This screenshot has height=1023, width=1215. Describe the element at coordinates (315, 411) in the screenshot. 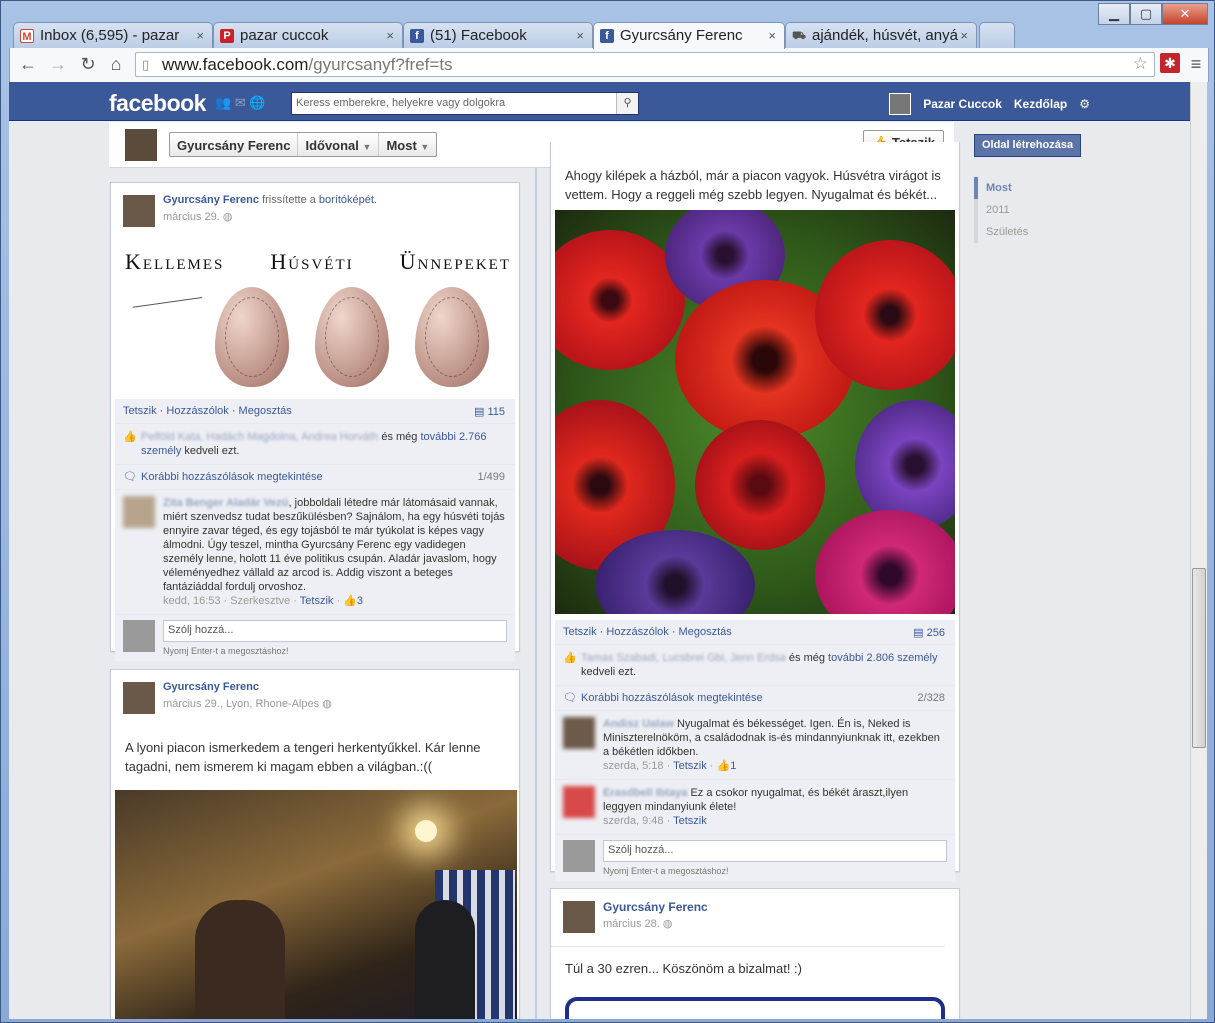

I see `post-actions: Tetszik · Hozzászólok · Megosztás ▤ 115` at that location.